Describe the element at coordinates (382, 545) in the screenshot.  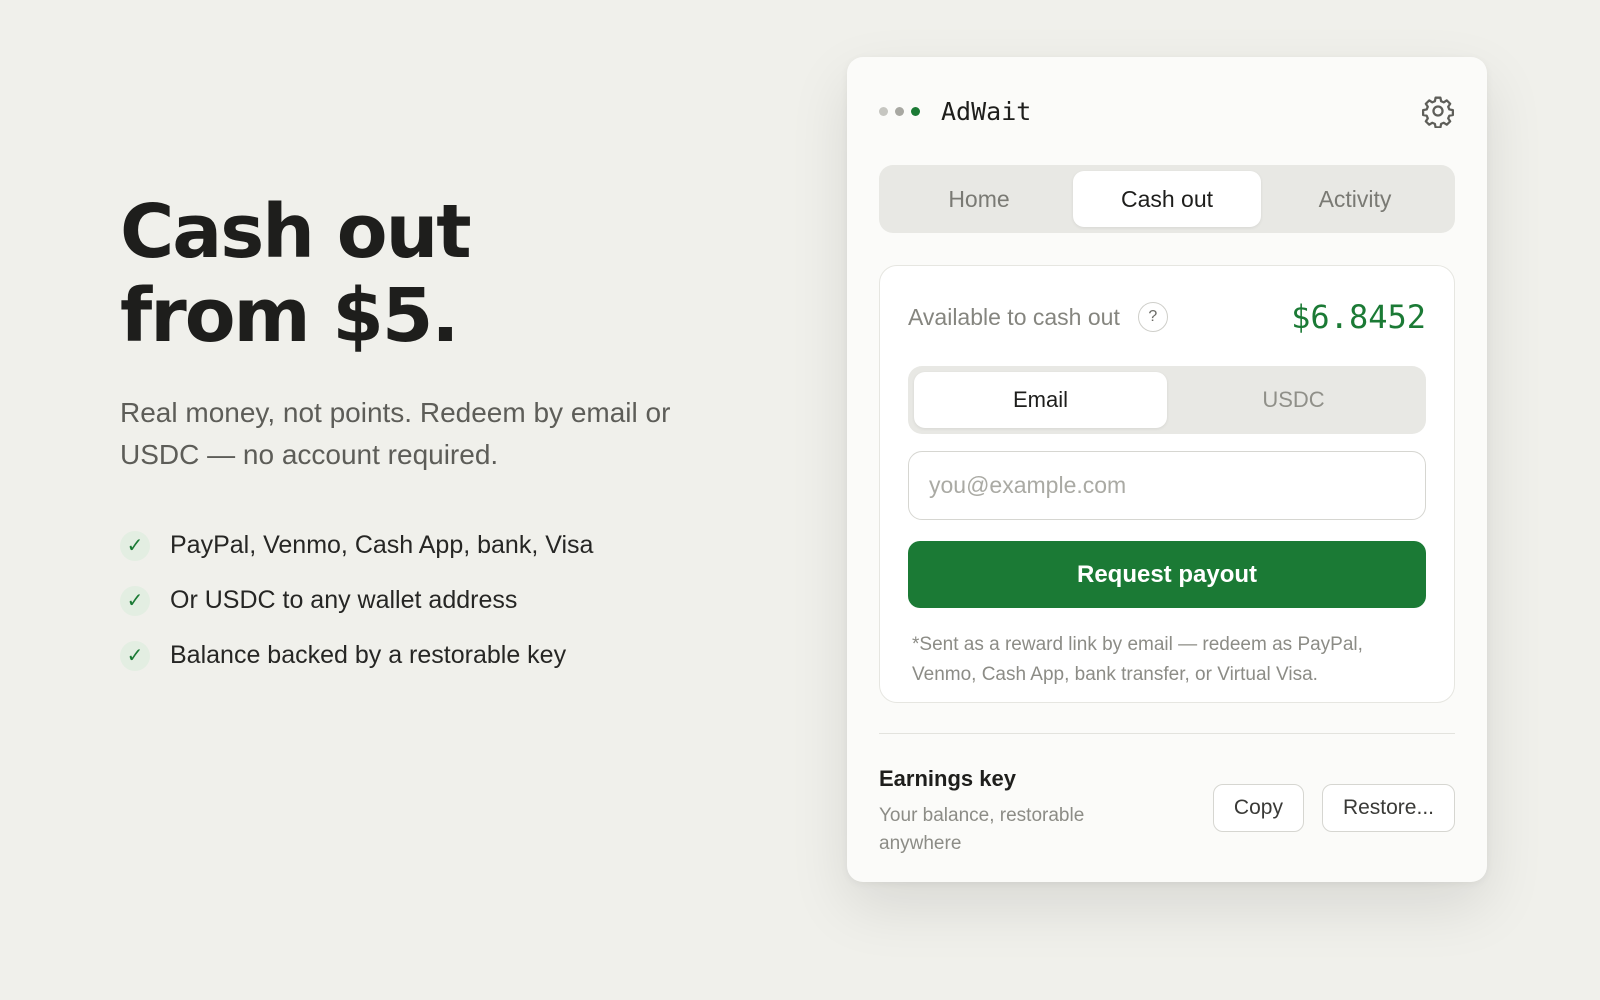
I see `feature-label: PayPal, Venmo, Cash App, bank, Visa` at that location.